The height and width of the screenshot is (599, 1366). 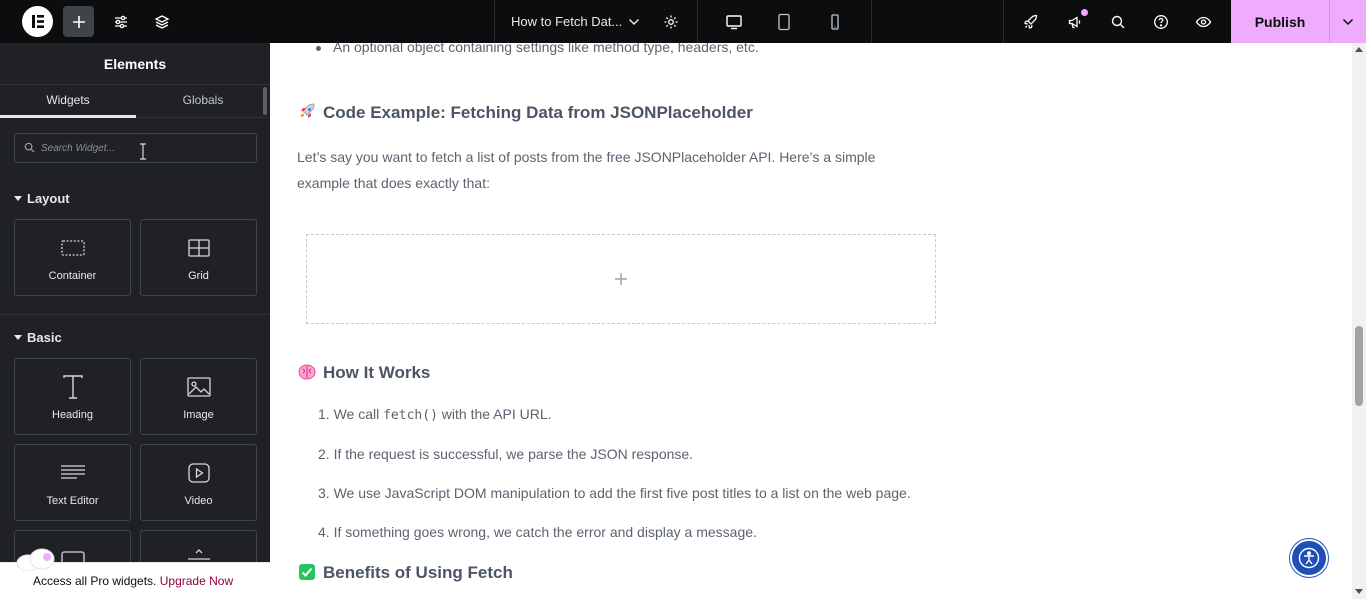 I want to click on scroll-down-icon, so click(x=1359, y=591).